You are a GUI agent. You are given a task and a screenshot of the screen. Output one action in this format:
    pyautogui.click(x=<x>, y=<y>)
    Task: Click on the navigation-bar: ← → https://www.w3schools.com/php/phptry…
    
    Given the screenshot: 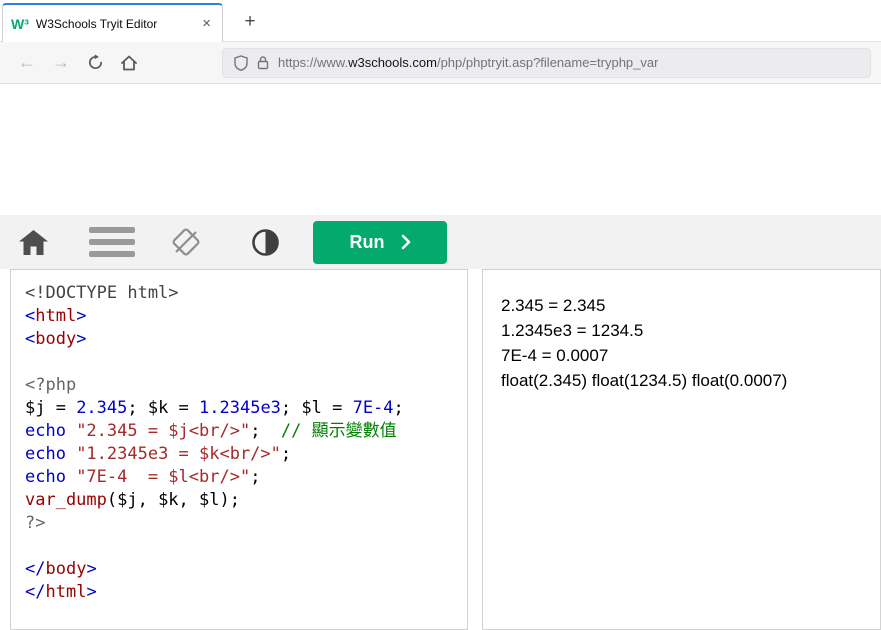 What is the action you would take?
    pyautogui.click(x=440, y=63)
    